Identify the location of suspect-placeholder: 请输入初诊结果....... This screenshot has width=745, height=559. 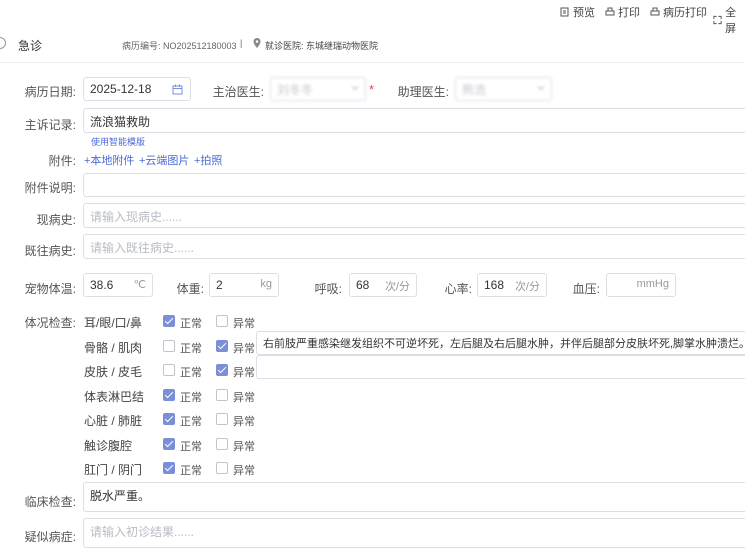
(142, 532).